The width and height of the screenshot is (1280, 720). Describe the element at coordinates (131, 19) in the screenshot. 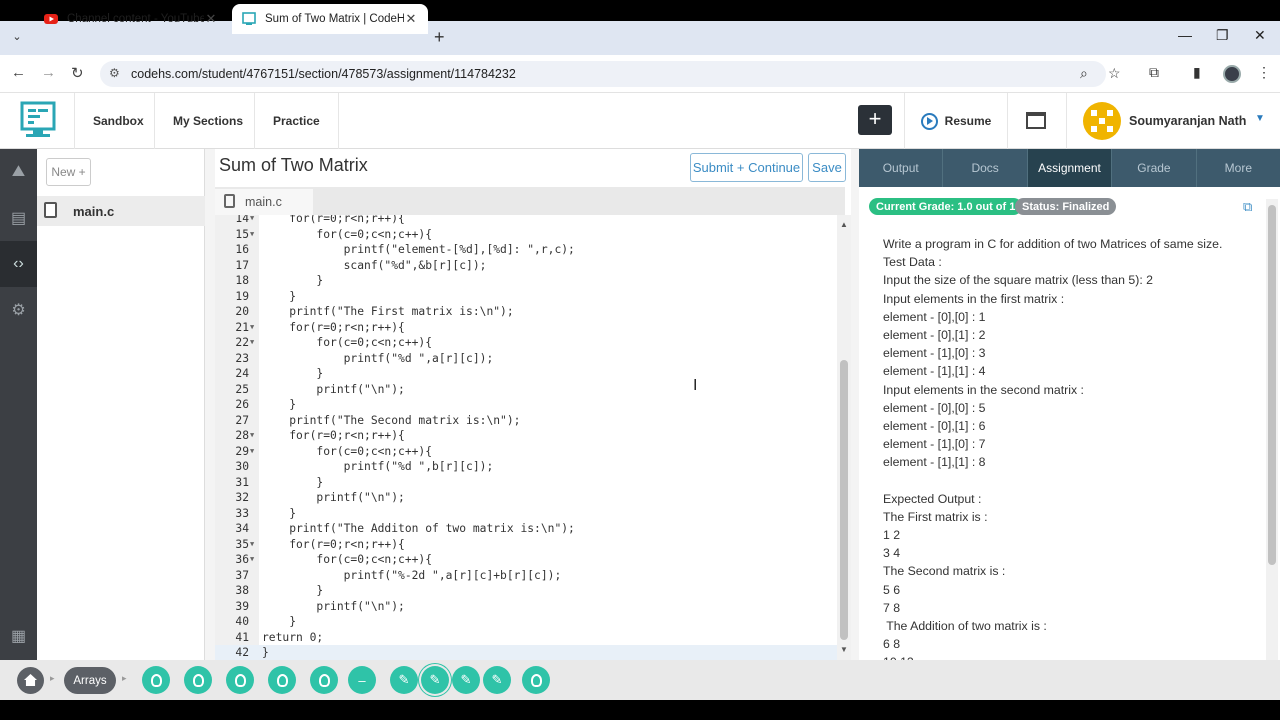

I see `browser-tab-youtube: Channel content - YouTube Stu ✕` at that location.